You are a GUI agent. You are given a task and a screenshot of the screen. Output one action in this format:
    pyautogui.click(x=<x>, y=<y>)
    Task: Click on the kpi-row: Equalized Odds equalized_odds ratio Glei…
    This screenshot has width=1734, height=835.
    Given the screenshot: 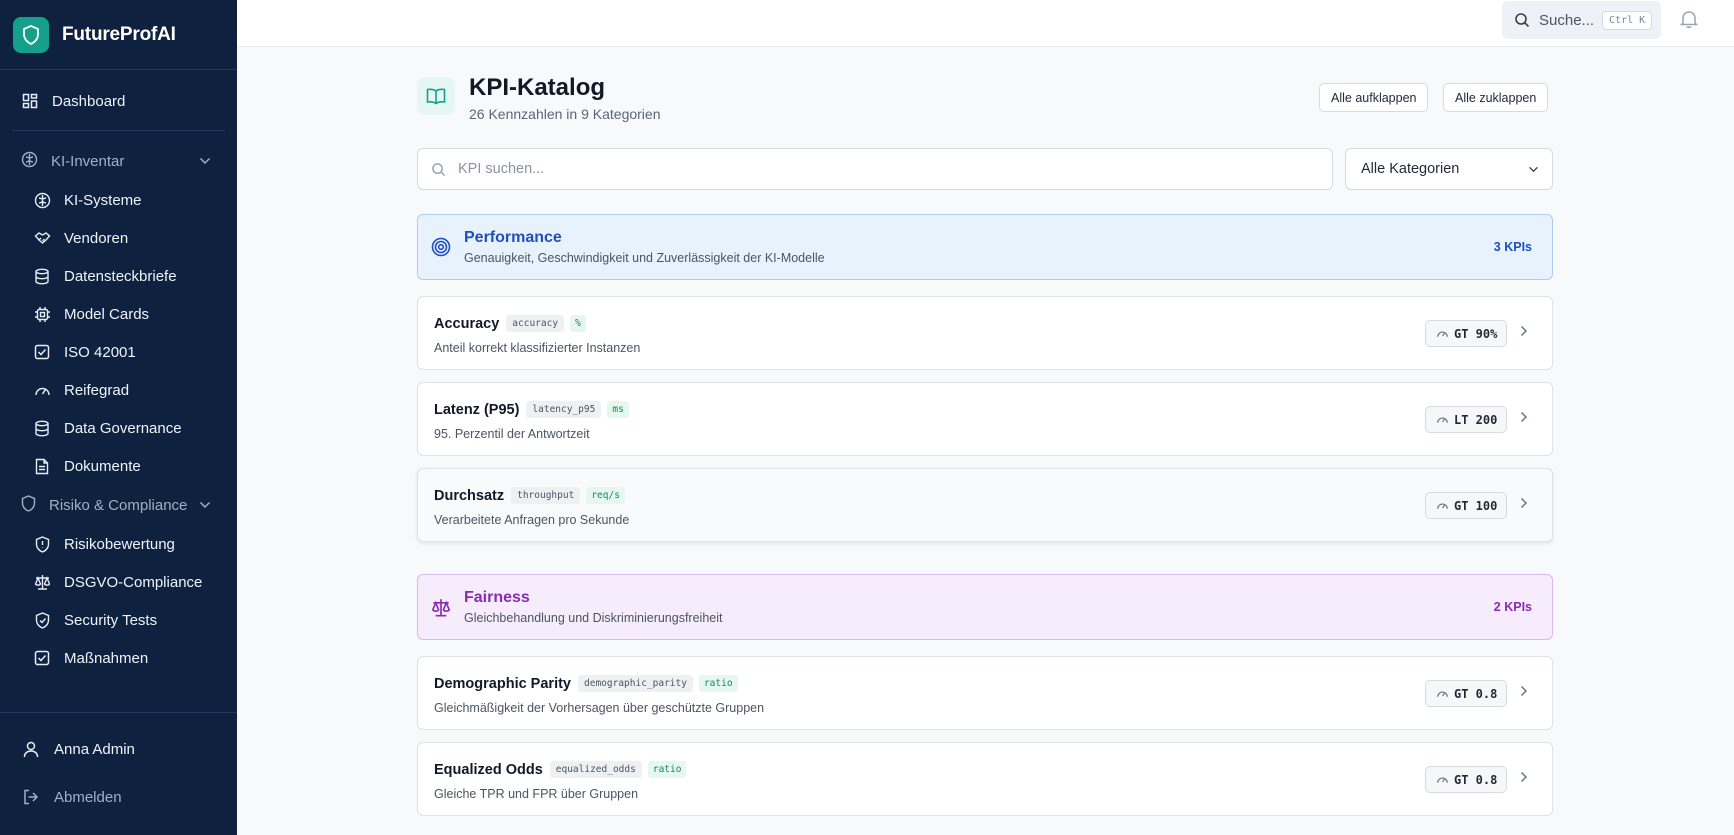 What is the action you would take?
    pyautogui.click(x=985, y=779)
    